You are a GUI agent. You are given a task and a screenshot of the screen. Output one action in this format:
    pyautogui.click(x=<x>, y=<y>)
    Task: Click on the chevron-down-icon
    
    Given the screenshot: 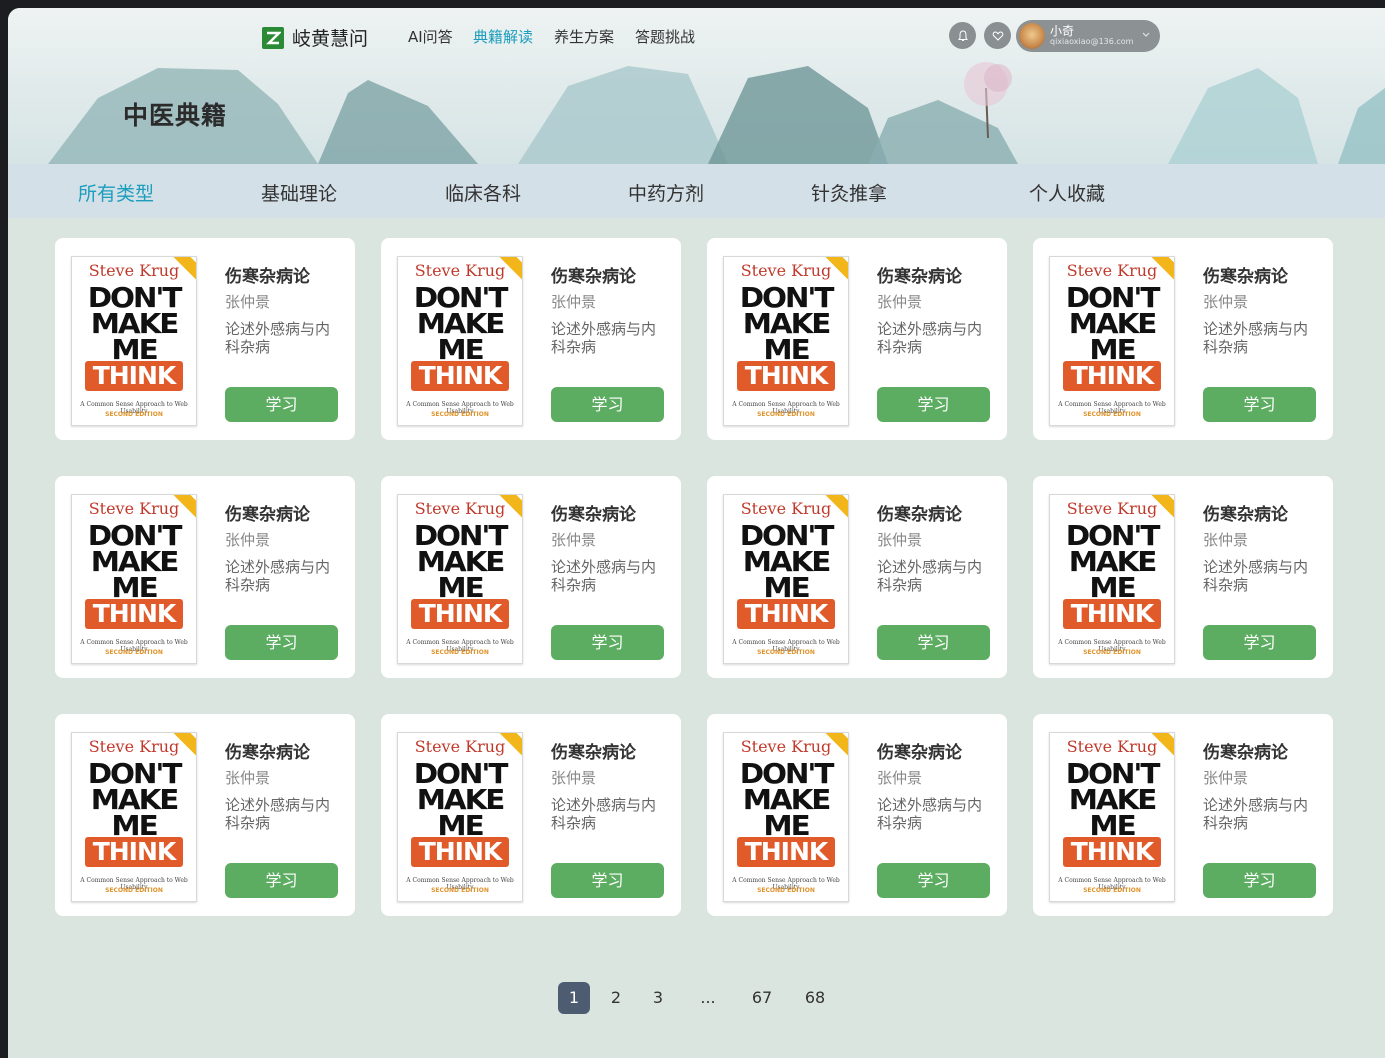 What is the action you would take?
    pyautogui.click(x=1146, y=34)
    